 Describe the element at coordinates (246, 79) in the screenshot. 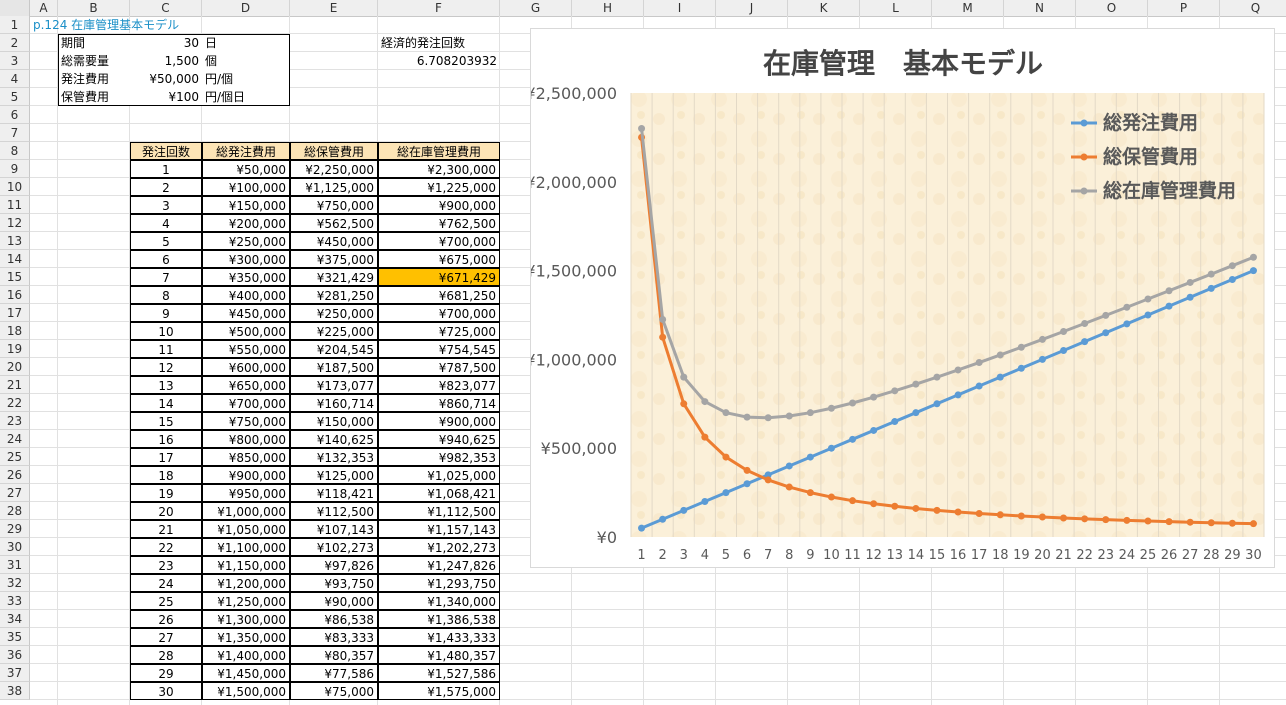

I see `param-unit: 円/個` at that location.